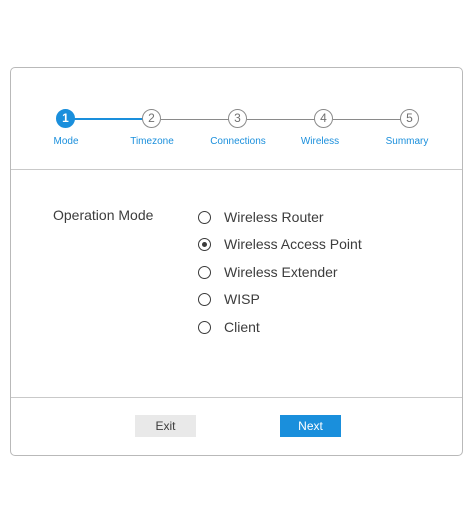 The height and width of the screenshot is (515, 473). Describe the element at coordinates (165, 426) in the screenshot. I see `exit-button: Exit` at that location.